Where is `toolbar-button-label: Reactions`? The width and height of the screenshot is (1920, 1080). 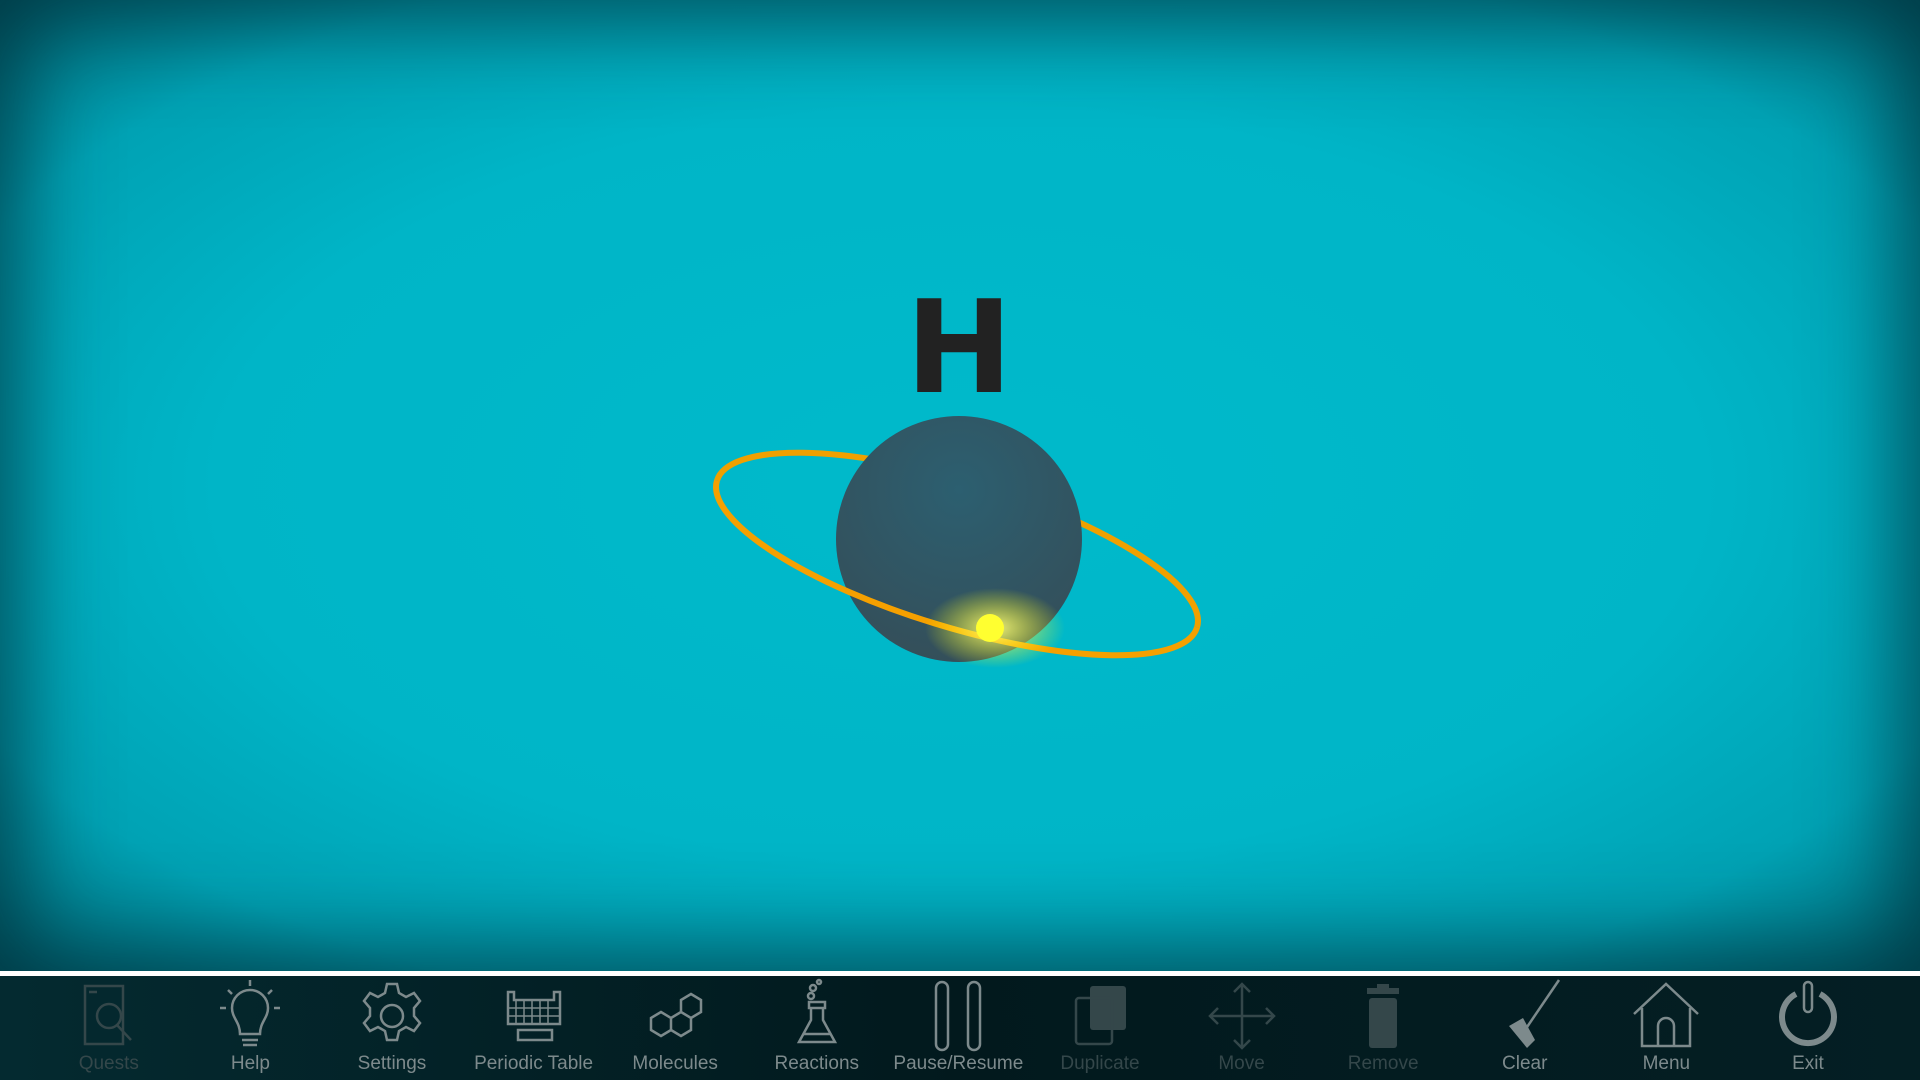
toolbar-button-label: Reactions is located at coordinates (817, 1063).